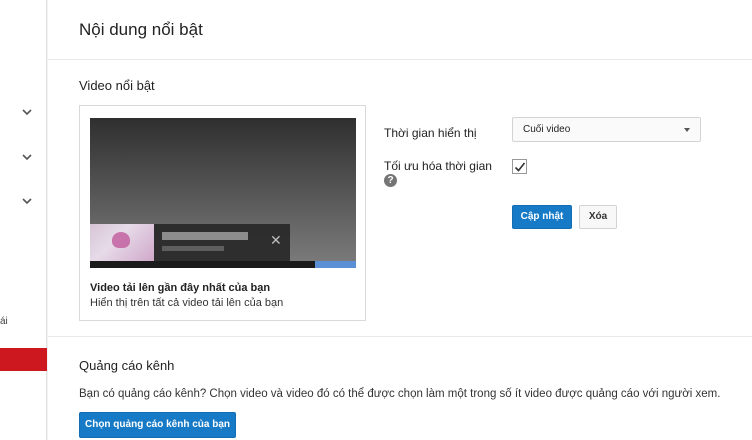  I want to click on update-button: Cập nhật, so click(542, 217).